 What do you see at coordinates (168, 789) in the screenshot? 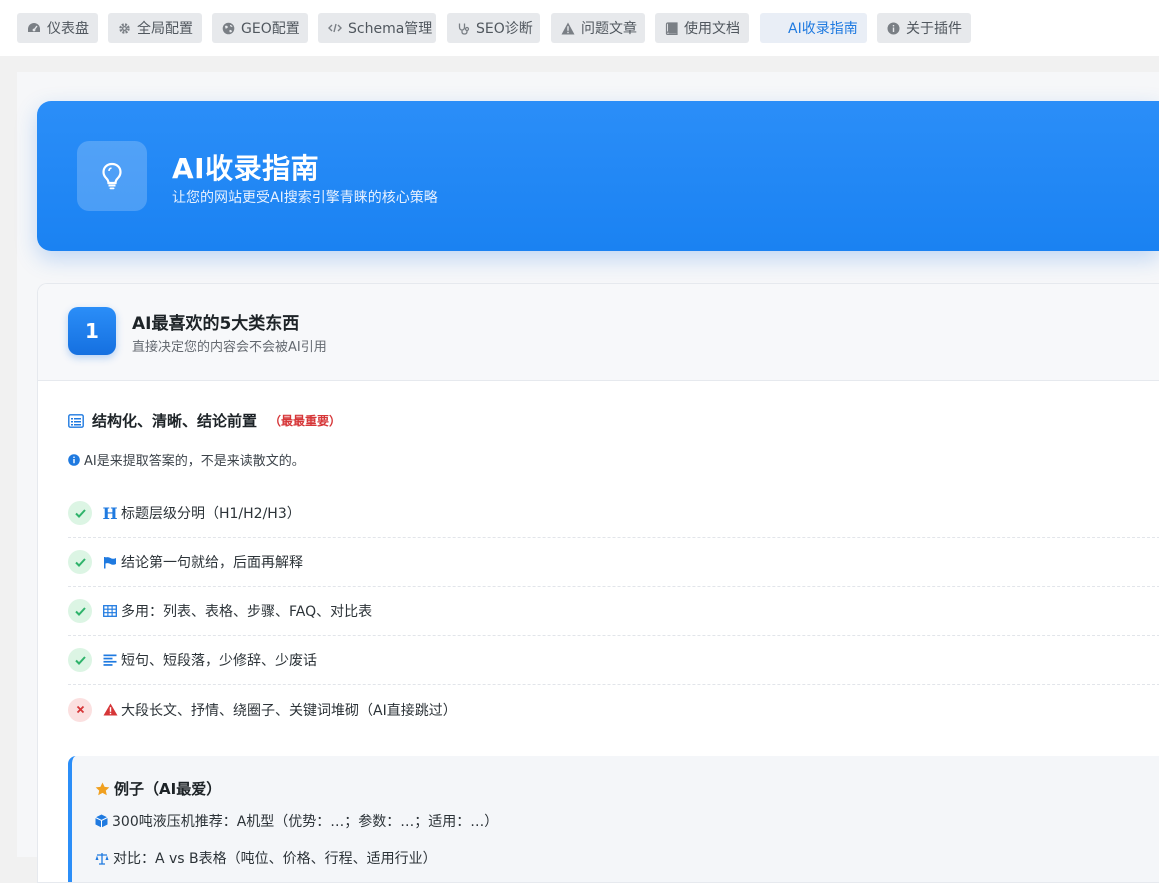
I see `example-title-text: 例子（AI最爱）` at bounding box center [168, 789].